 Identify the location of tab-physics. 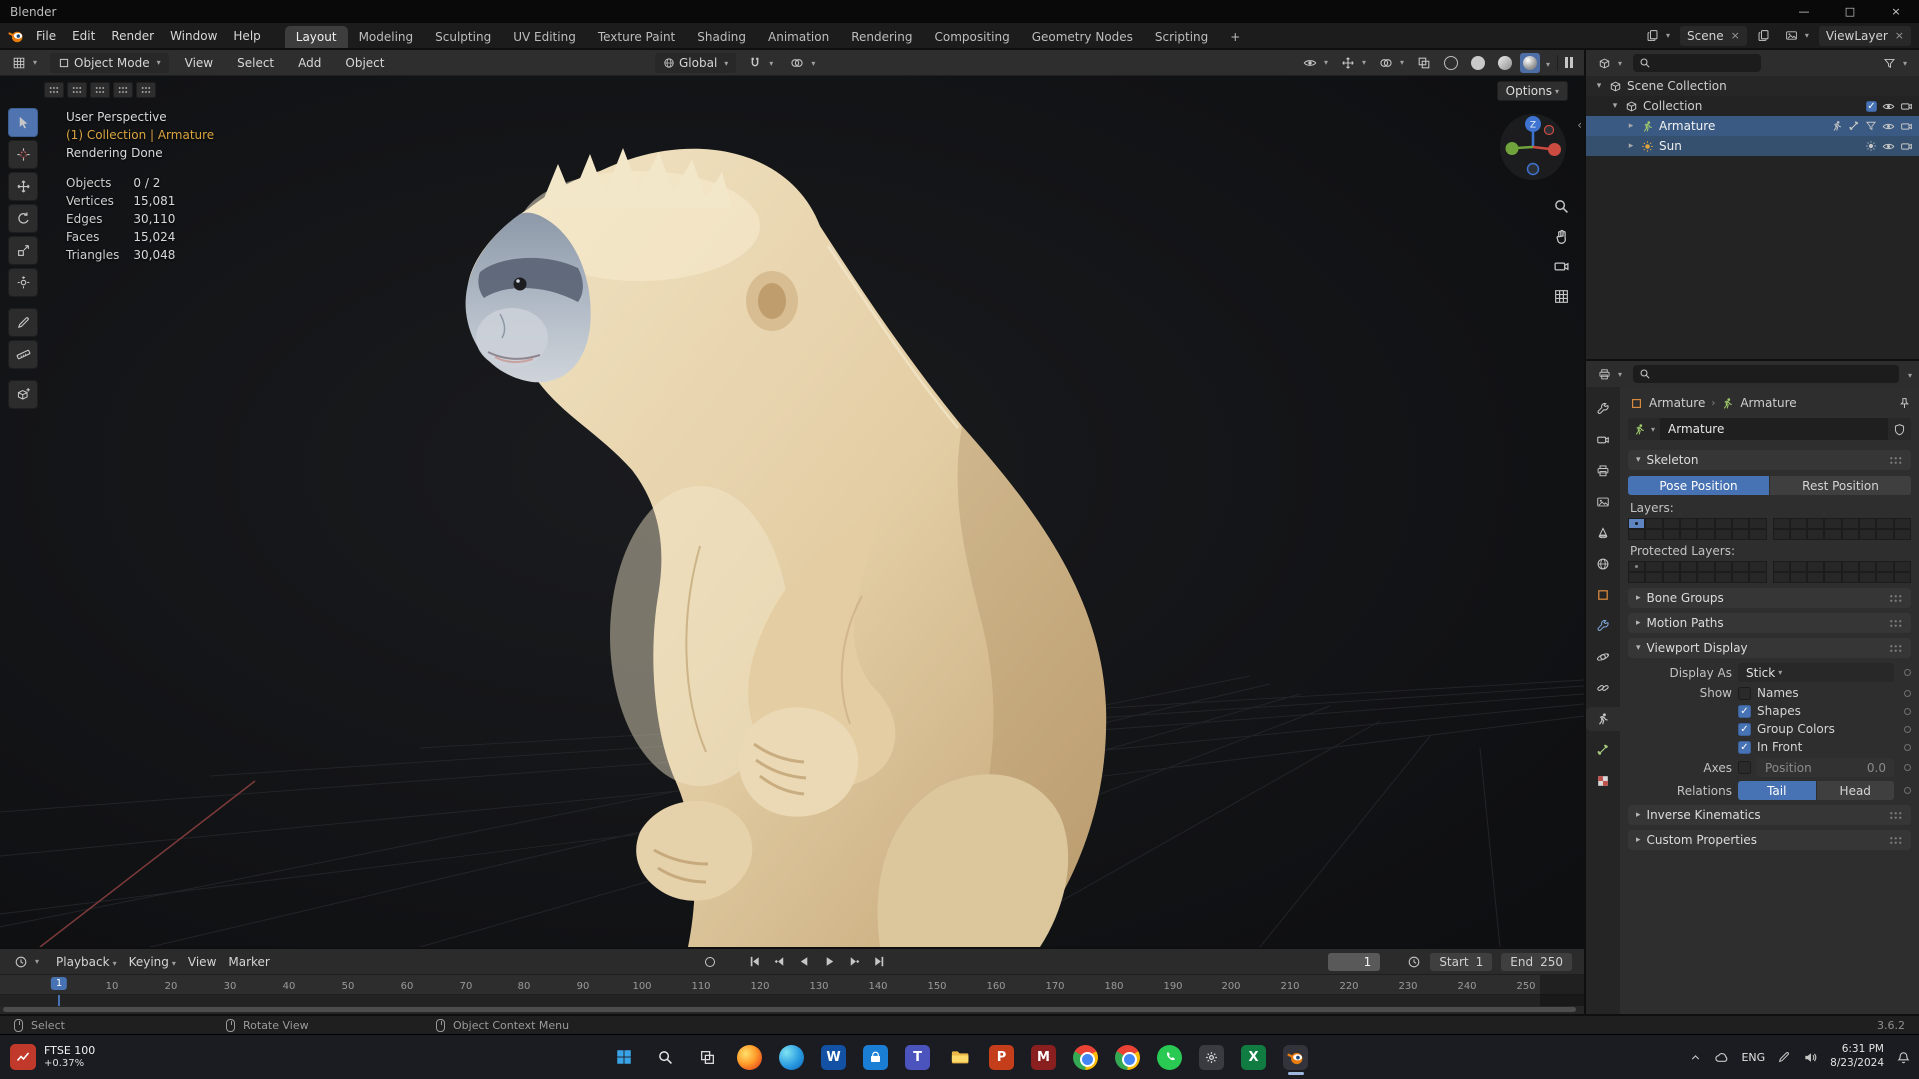
(1603, 657).